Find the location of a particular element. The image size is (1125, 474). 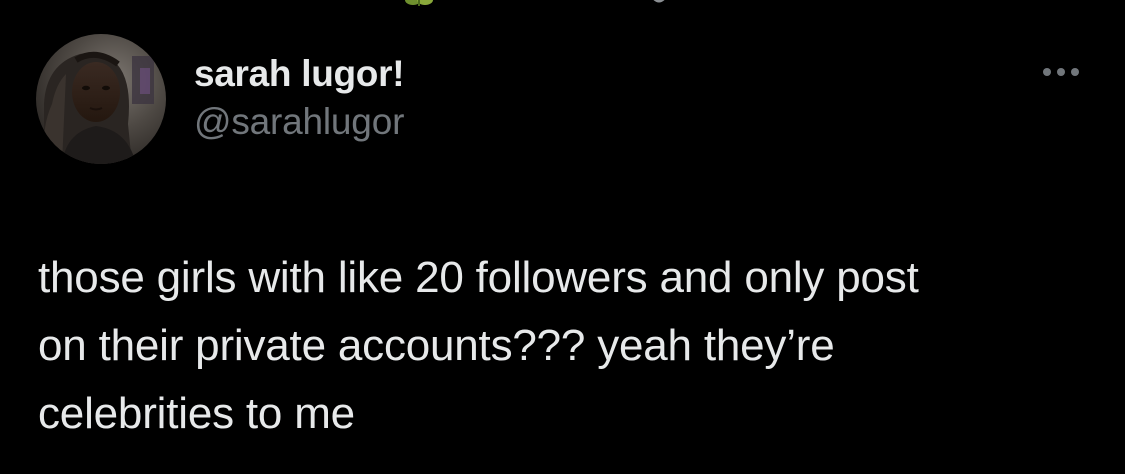

tweet-author: sarah lugor! @sarahlugor is located at coordinates (299, 98).